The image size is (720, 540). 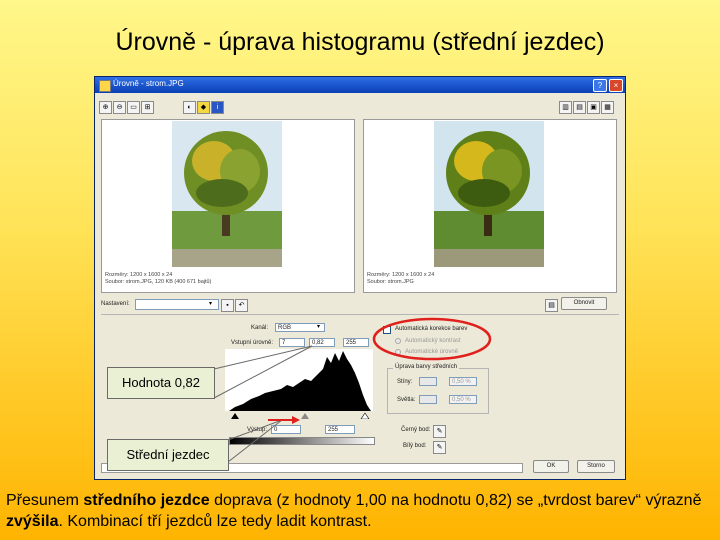 What do you see at coordinates (255, 430) in the screenshot?
I see `callout-pointer-slider` at bounding box center [255, 430].